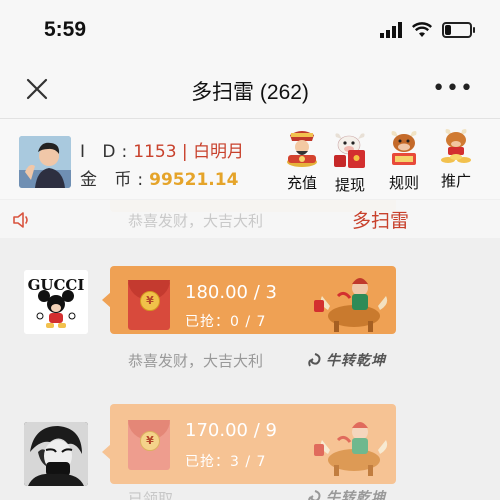 This screenshot has height=500, width=500. What do you see at coordinates (422, 29) in the screenshot?
I see `wifi-icon` at bounding box center [422, 29].